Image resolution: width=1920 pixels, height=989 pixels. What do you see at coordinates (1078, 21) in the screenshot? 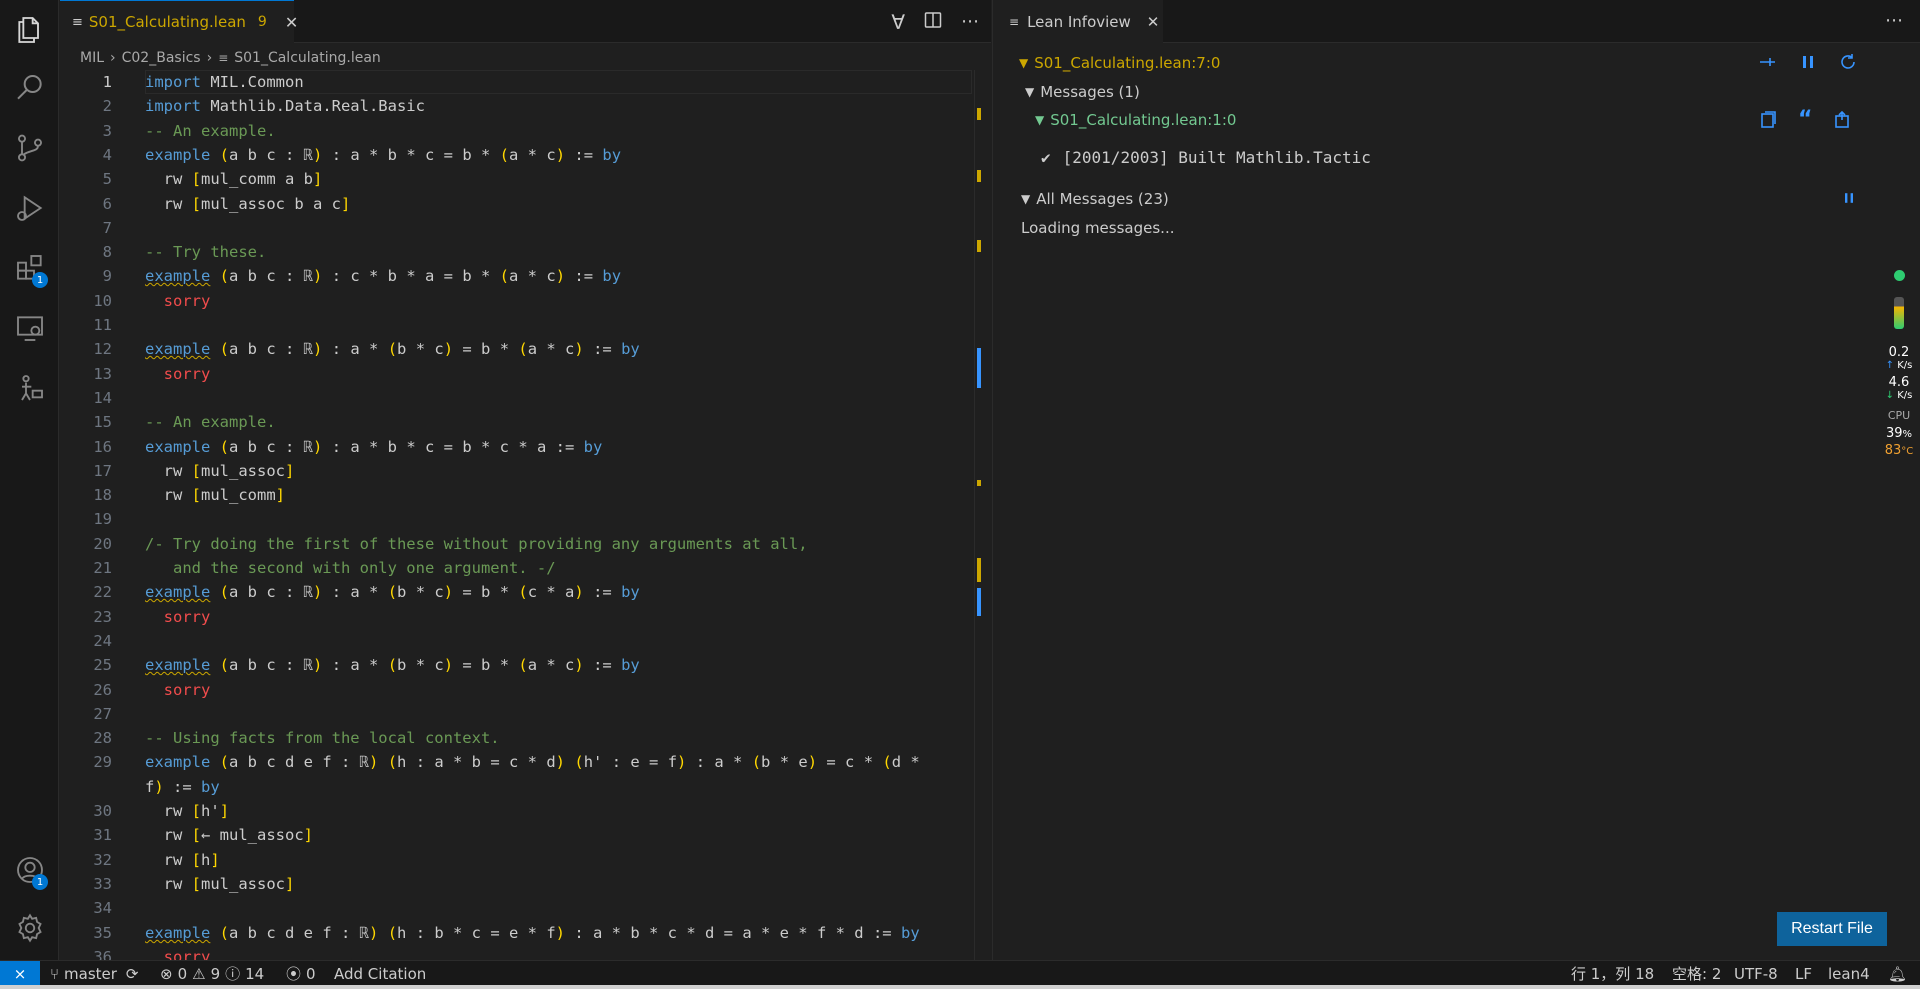
I see `infoview-tab: ≡ Lean Infoview ✕` at bounding box center [1078, 21].